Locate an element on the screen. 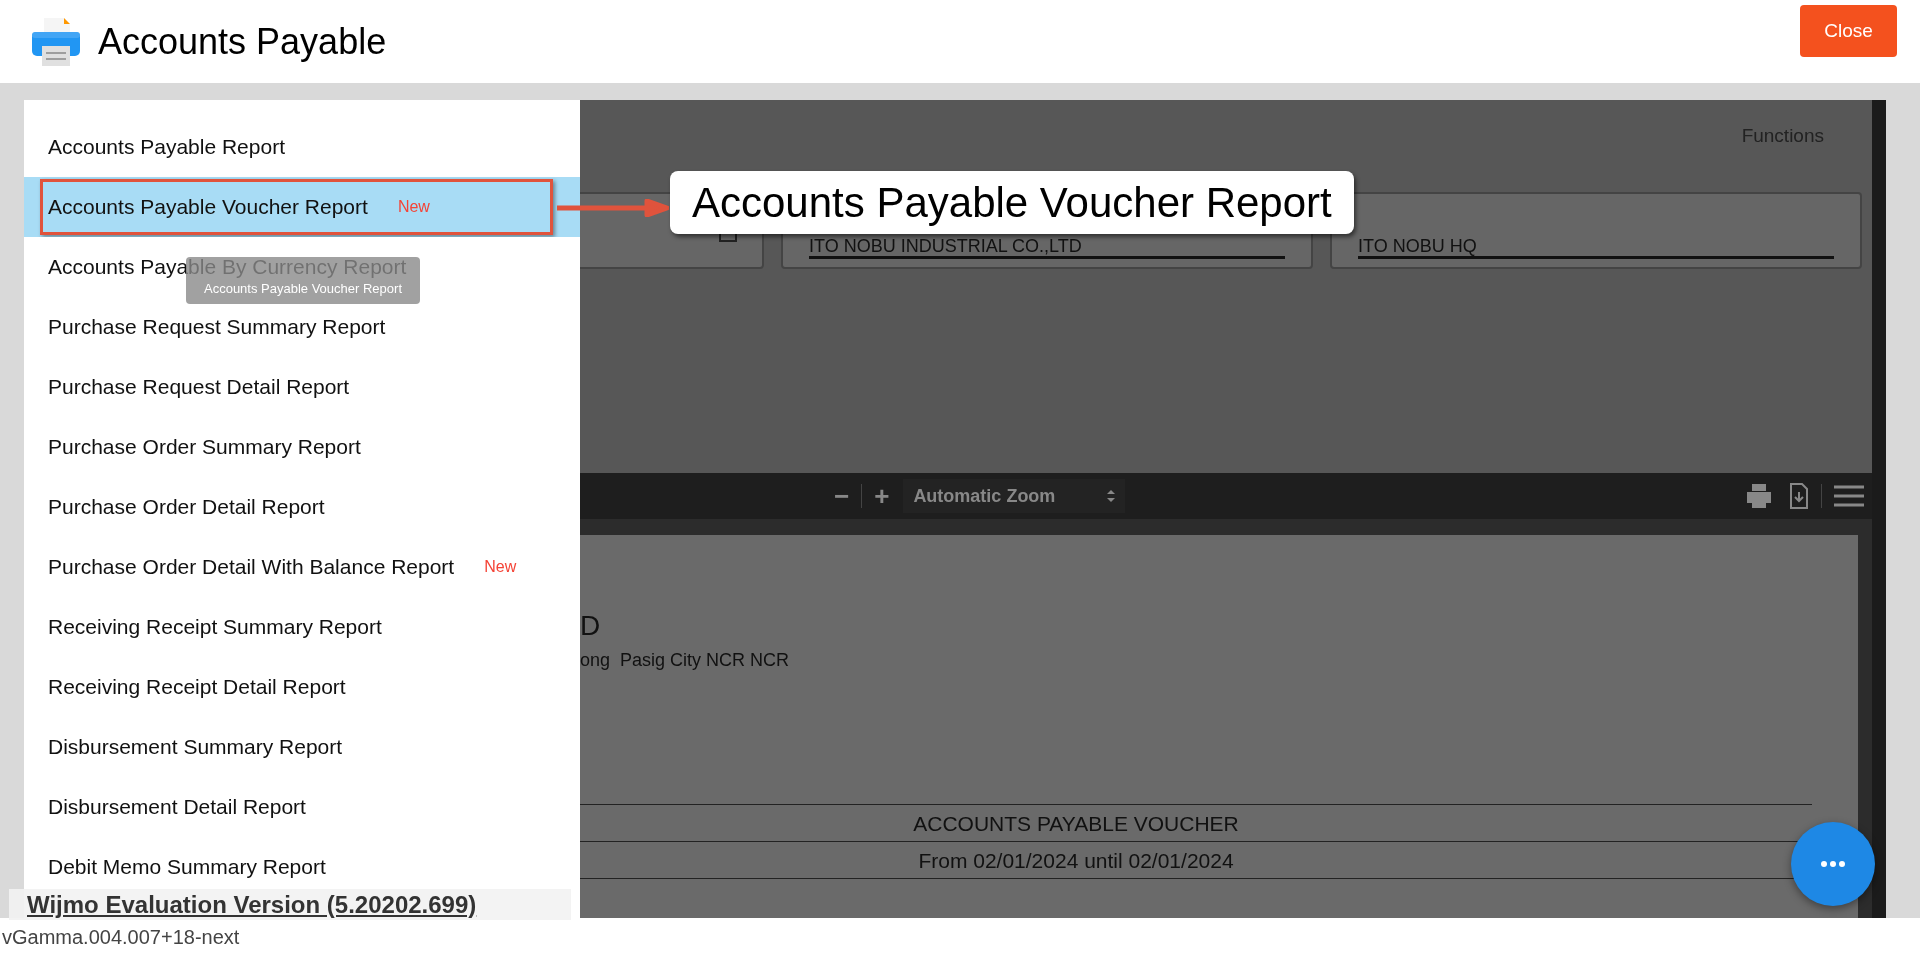  menu-item-label: Accounts Payable Report is located at coordinates (166, 147).